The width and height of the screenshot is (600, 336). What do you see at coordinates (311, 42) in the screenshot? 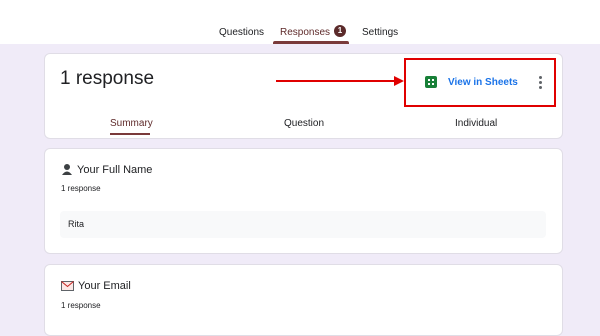
I see `active-tab-indicator` at bounding box center [311, 42].